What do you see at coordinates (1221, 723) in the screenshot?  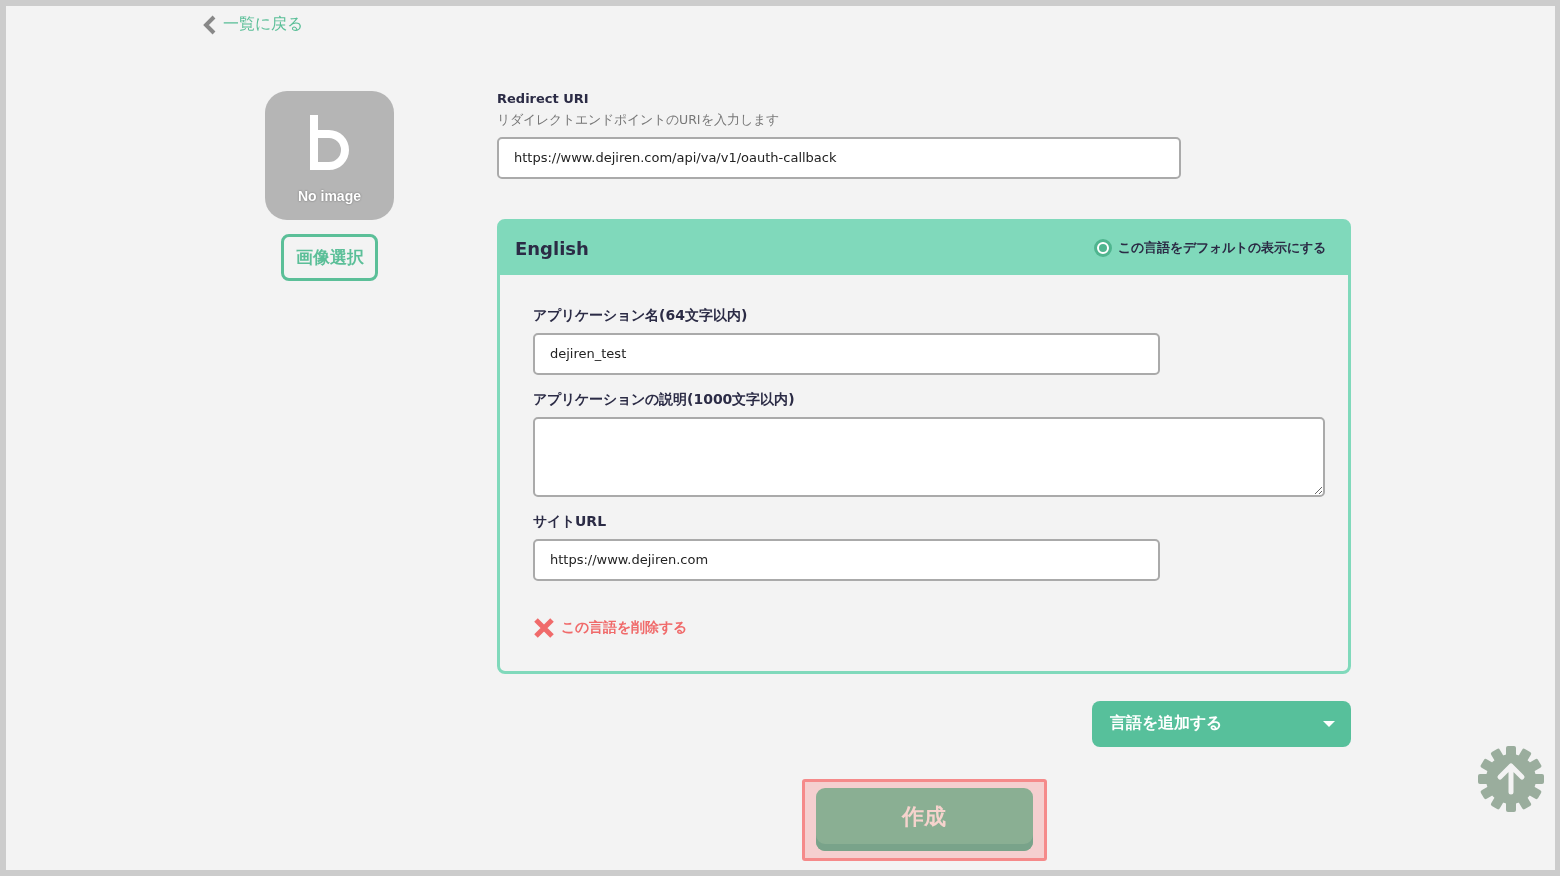 I see `add-language-button: 言語を追加する` at bounding box center [1221, 723].